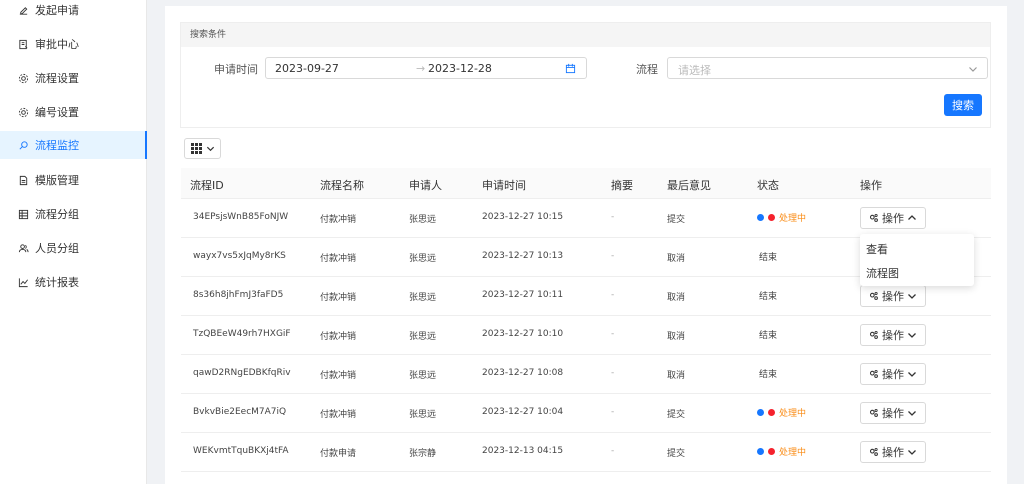 The image size is (1024, 484). What do you see at coordinates (882, 273) in the screenshot?
I see `dropdown-item-flowchart: 流程图` at bounding box center [882, 273].